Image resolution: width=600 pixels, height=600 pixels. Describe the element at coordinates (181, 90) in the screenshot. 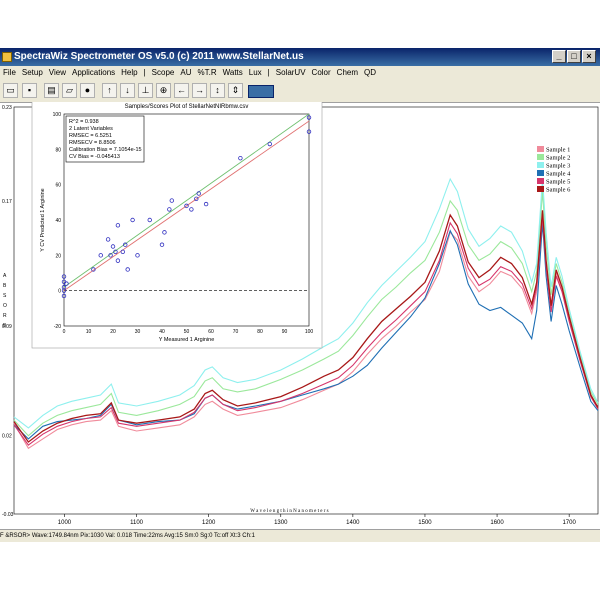

I see `left-arrow-icon: ←` at that location.